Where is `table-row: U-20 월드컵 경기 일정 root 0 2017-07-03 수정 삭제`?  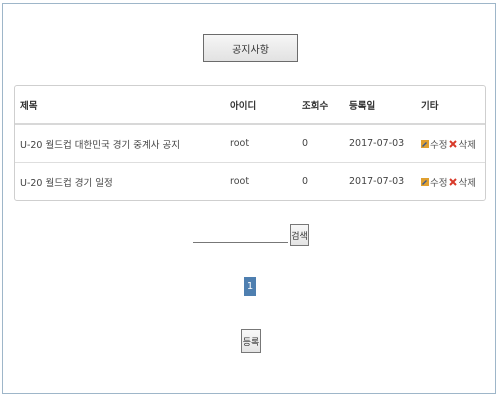
table-row: U-20 월드컵 경기 일정 root 0 2017-07-03 수정 삭제 is located at coordinates (250, 181).